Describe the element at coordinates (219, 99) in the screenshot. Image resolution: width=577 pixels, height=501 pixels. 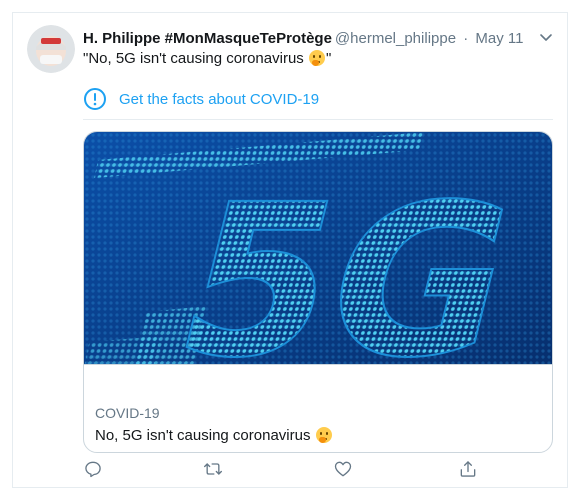
I see `covid-facts-label: Get the facts about COVID-19` at that location.